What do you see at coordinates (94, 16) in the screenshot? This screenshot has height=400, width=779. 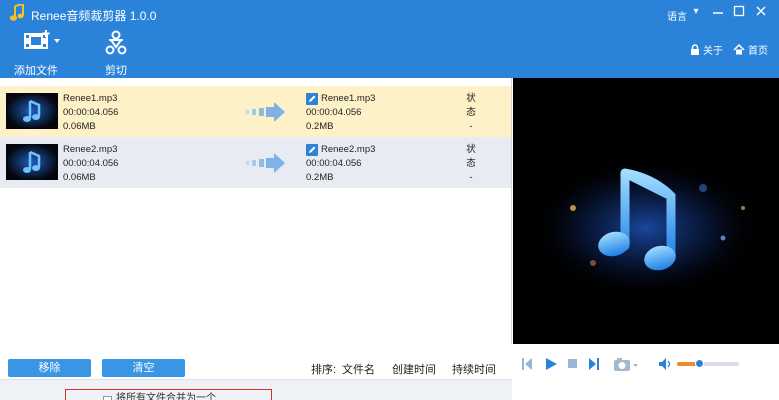 I see `window-title: Renee音频裁剪器 1.0.0` at bounding box center [94, 16].